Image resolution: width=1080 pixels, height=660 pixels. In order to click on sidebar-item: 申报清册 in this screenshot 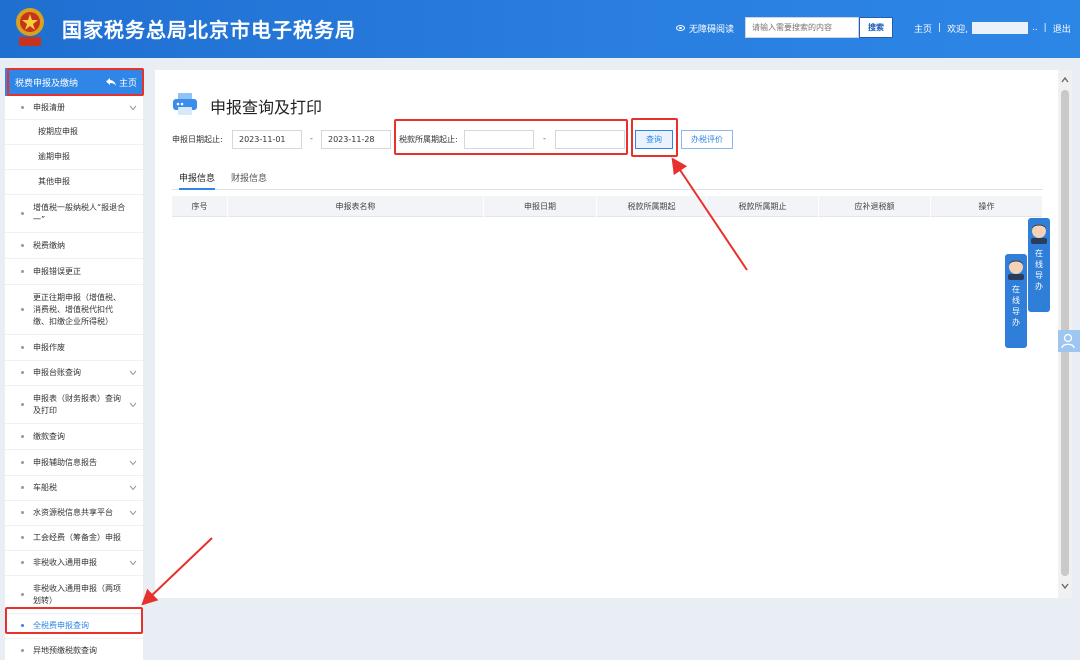, I will do `click(74, 108)`.